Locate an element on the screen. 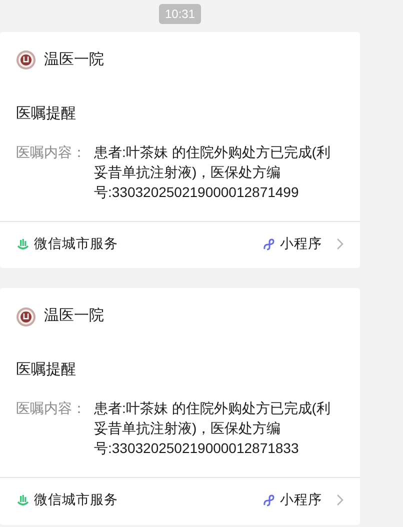  field-value: 患者:叶茶妹 的住院外购处方已完成(利妥昔单抗注射液)，医保处方编号:330320250219000012871833 is located at coordinates (213, 428).